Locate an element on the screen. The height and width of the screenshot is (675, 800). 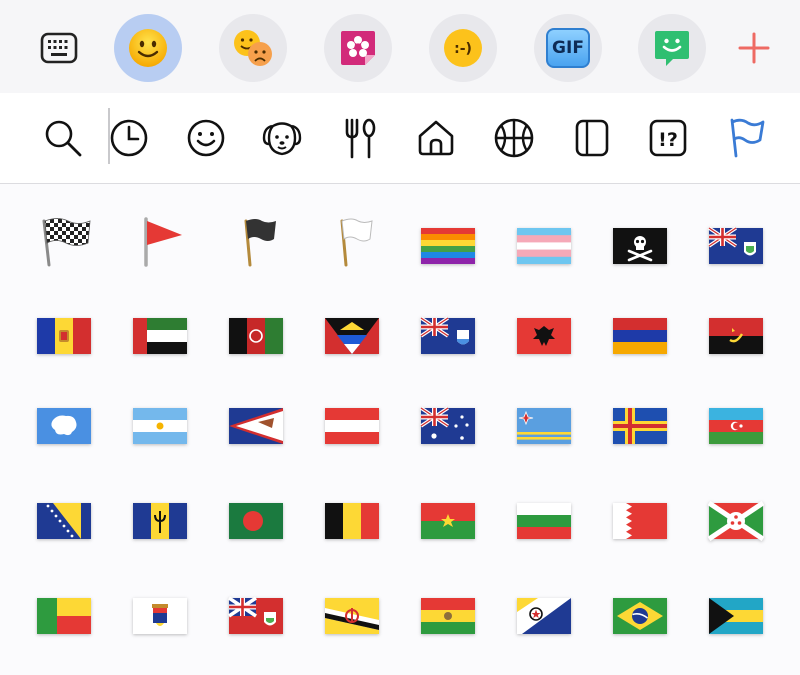
azerbaijan-flag is located at coordinates (736, 426).